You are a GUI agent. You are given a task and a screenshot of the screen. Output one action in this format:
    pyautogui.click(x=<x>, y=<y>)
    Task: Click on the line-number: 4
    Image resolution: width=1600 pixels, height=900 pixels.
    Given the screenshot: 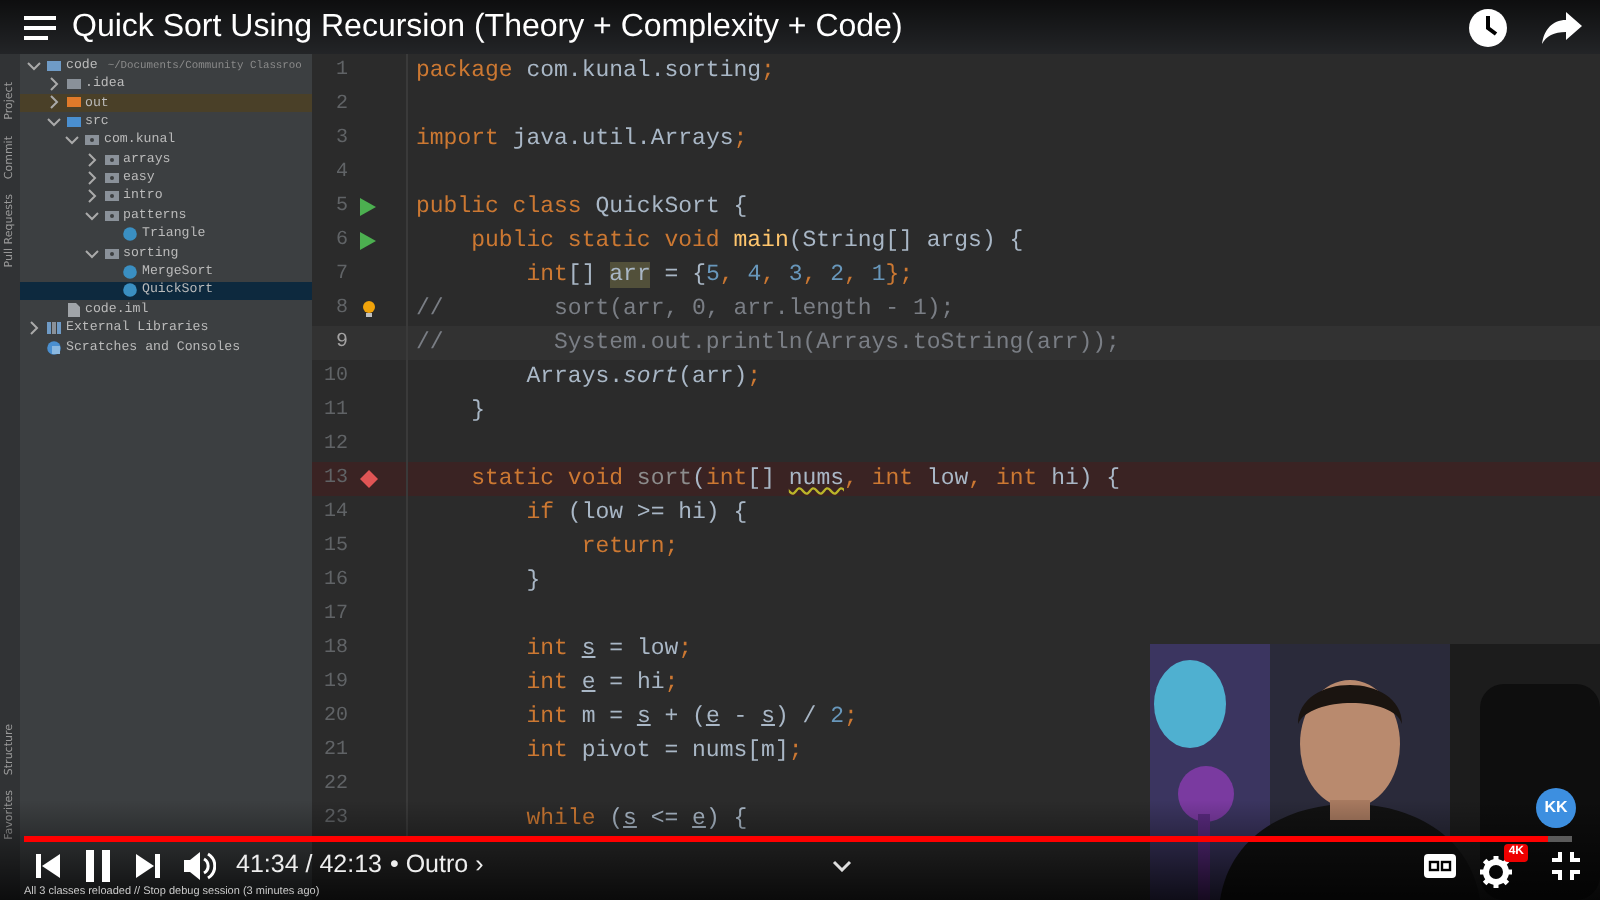 What is the action you would take?
    pyautogui.click(x=340, y=174)
    